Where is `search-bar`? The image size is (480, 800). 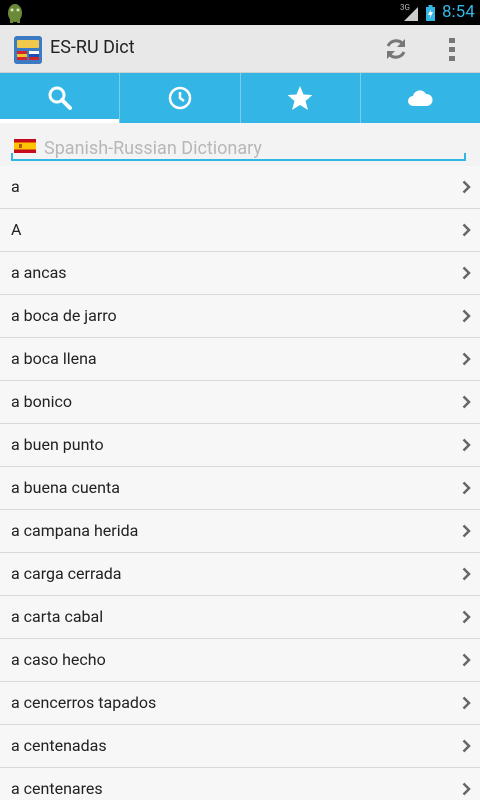
search-bar is located at coordinates (240, 144).